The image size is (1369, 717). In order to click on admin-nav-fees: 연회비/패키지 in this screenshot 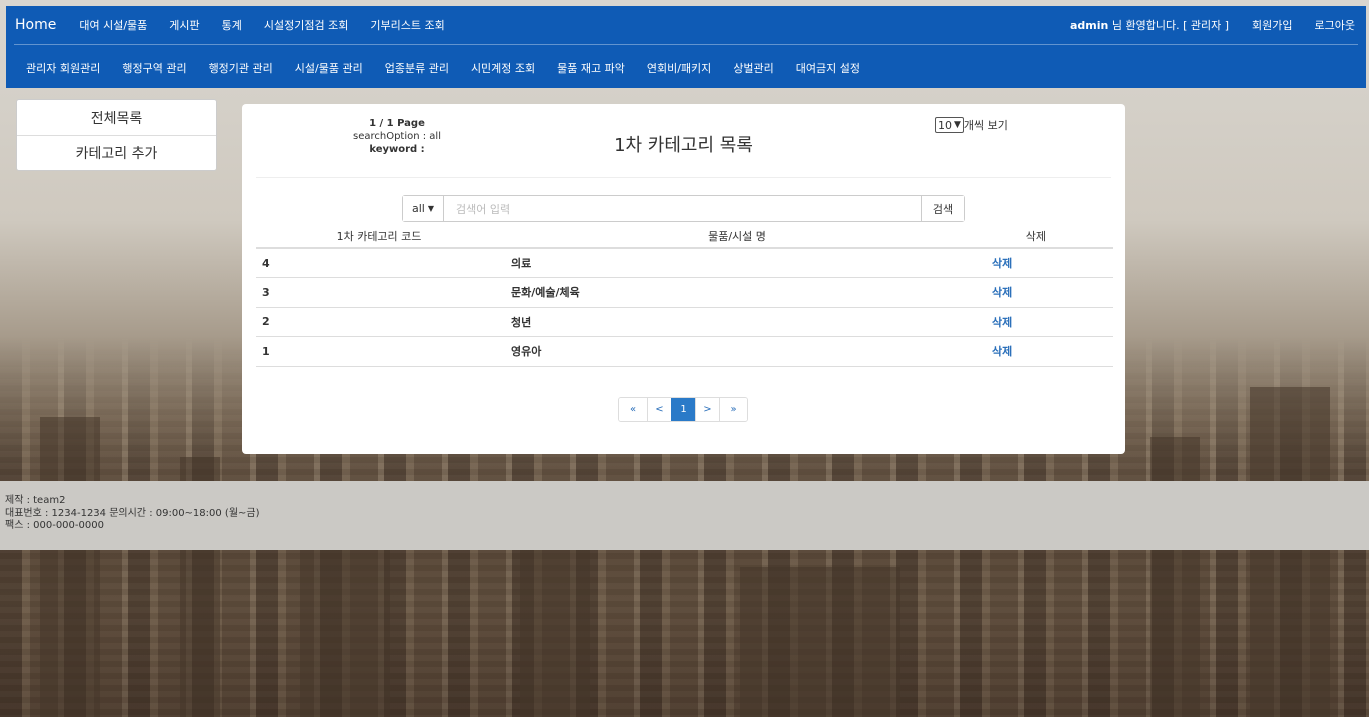, I will do `click(679, 68)`.